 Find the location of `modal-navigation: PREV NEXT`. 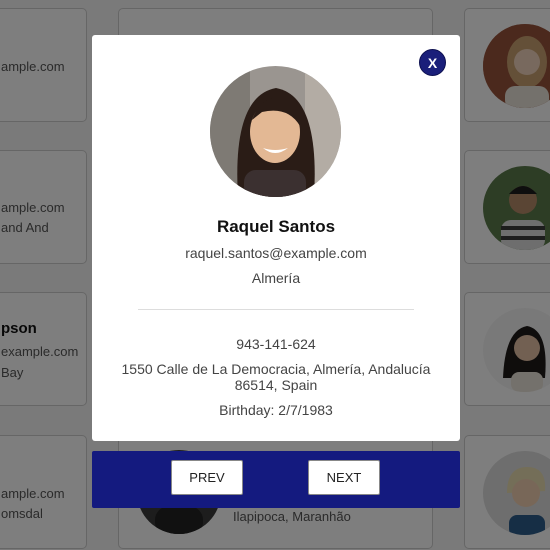

modal-navigation: PREV NEXT is located at coordinates (276, 479).